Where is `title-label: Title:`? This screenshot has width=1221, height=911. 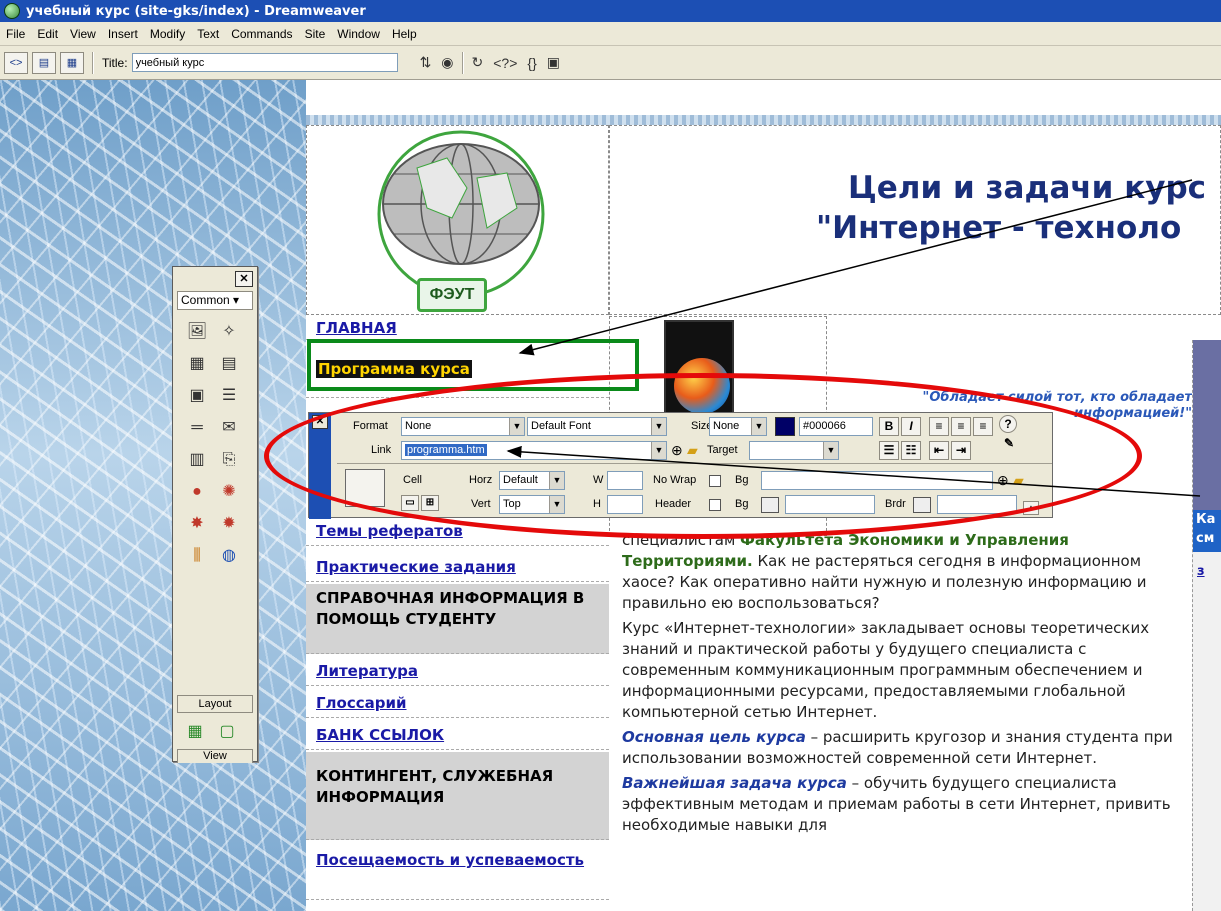
title-label: Title: is located at coordinates (115, 62).